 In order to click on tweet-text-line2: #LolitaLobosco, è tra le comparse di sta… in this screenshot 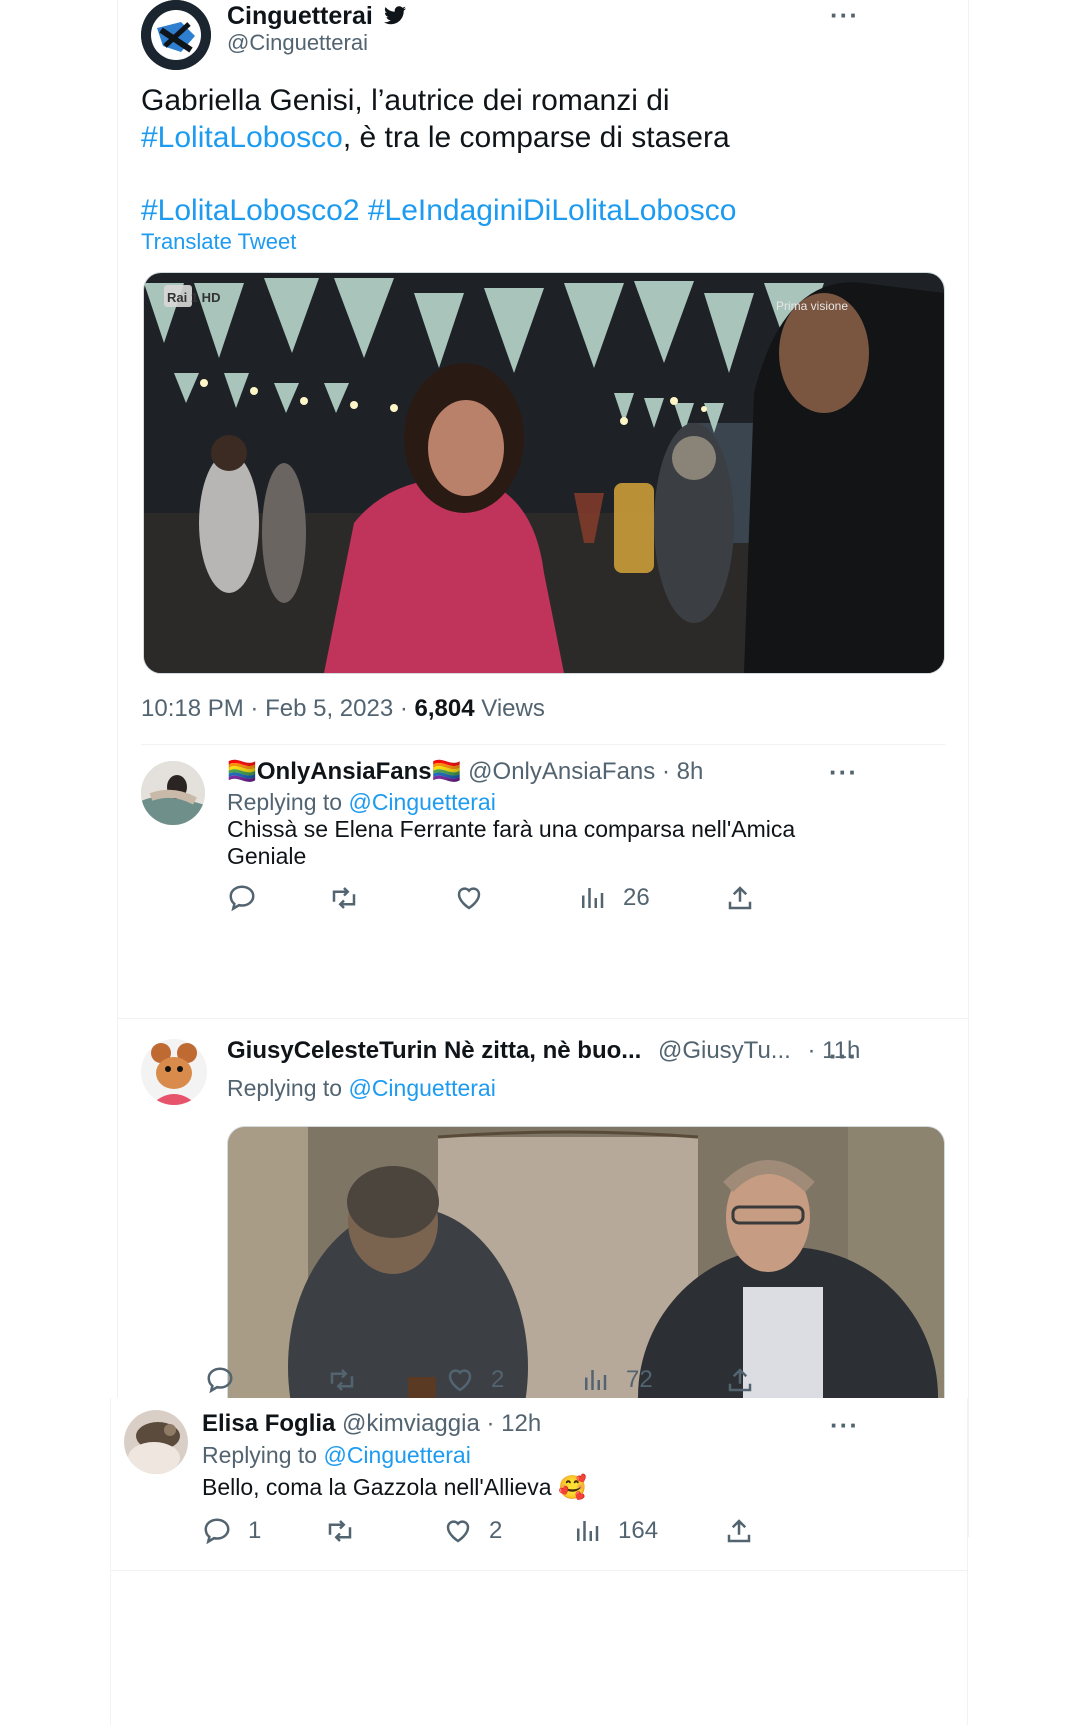, I will do `click(531, 137)`.